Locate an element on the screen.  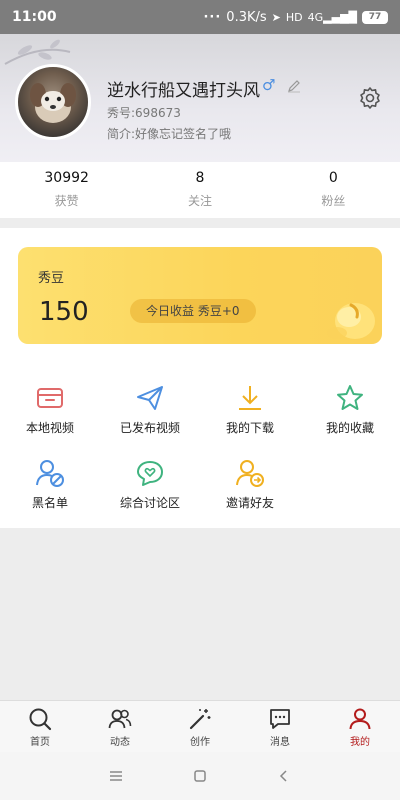
search-icon is located at coordinates (40, 719).